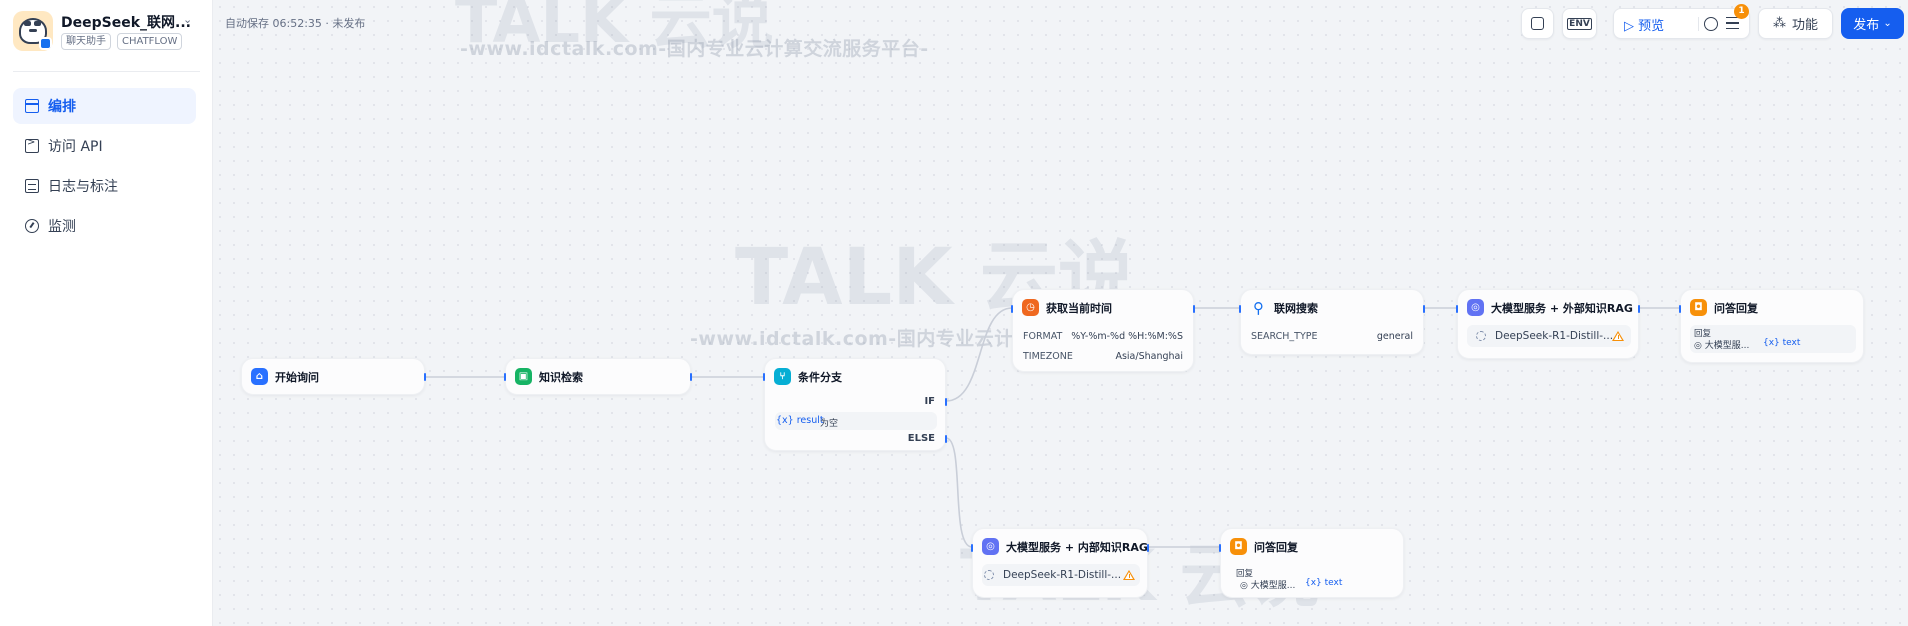 The height and width of the screenshot is (626, 1908). I want to click on nav-item-api: 访问 API, so click(104, 146).